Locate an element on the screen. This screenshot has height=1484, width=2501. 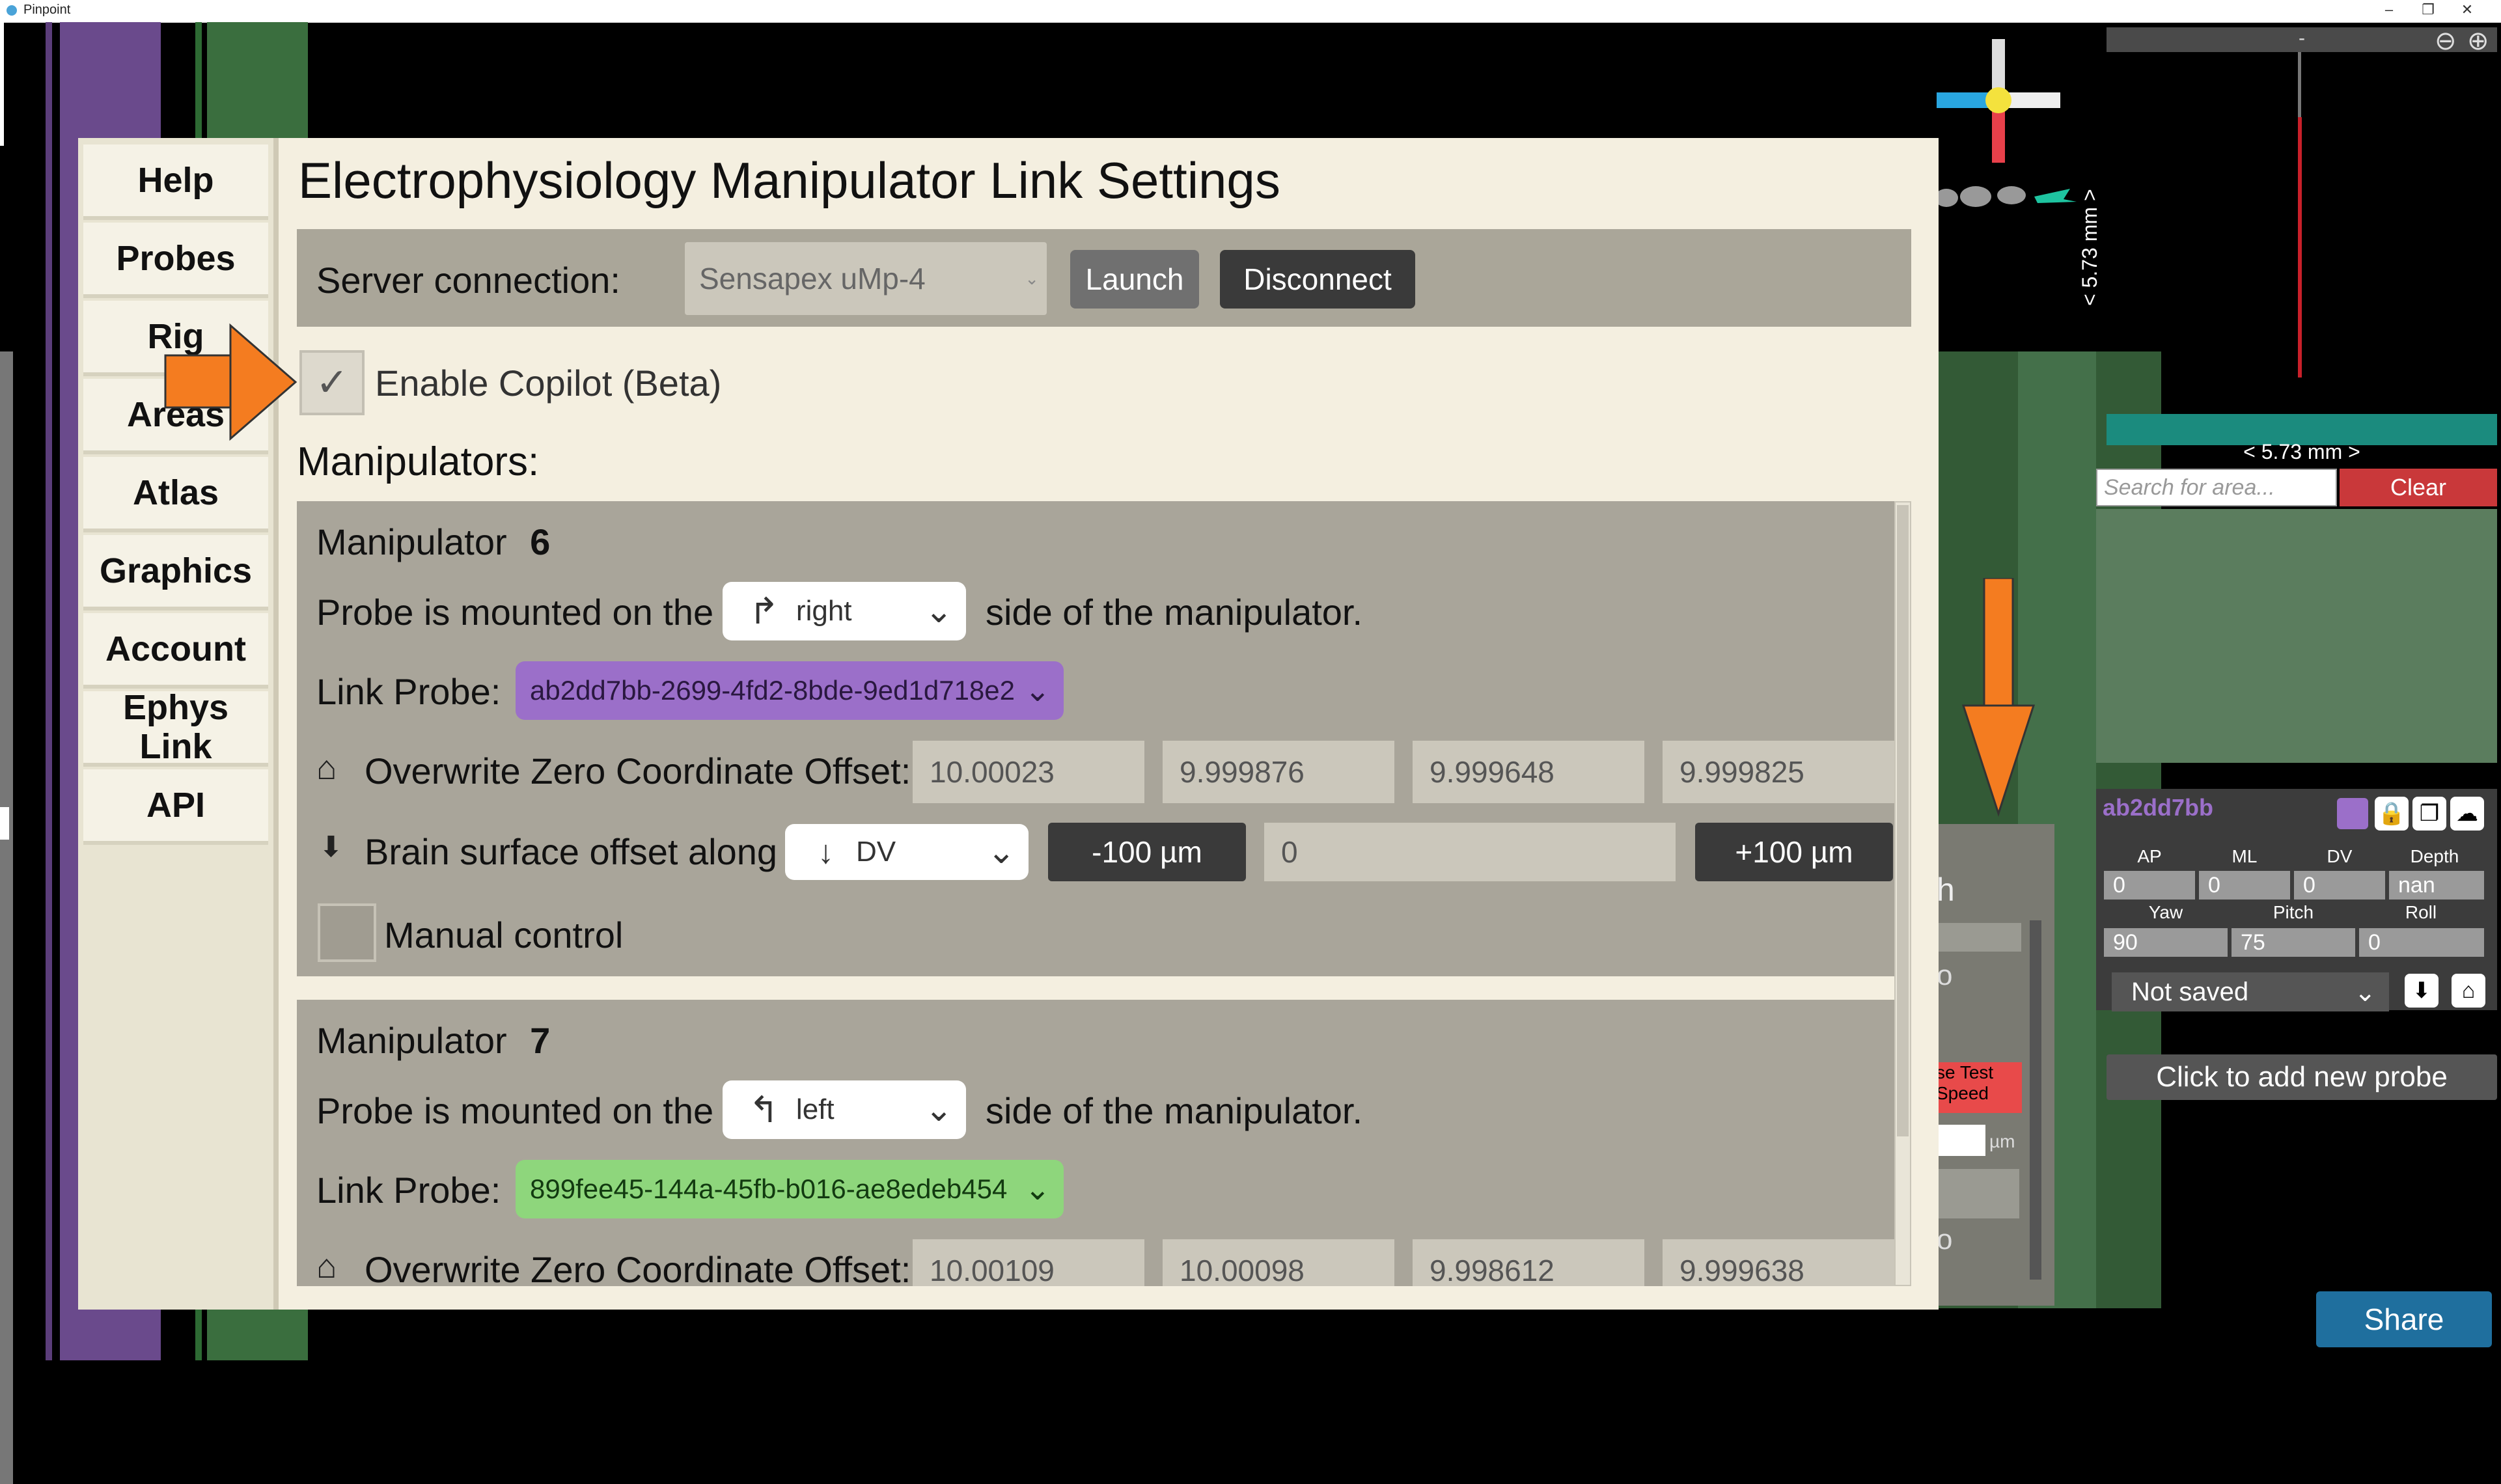
axis-gizmo-icon is located at coordinates (1998, 104).